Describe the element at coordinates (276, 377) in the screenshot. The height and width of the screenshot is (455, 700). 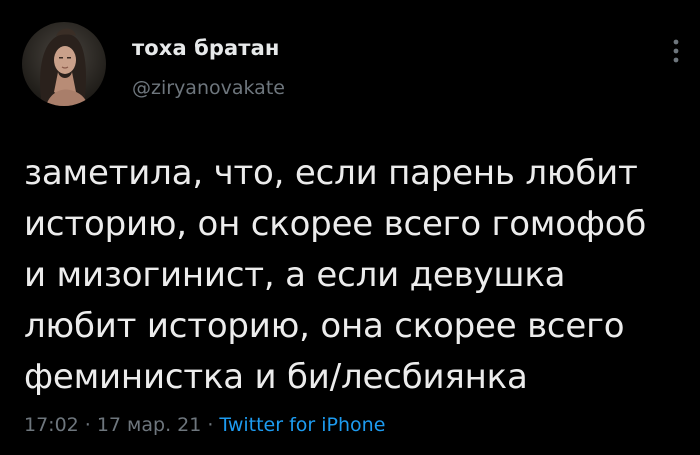
I see `tweet-text-line: феминистка и би/лесбиянка` at that location.